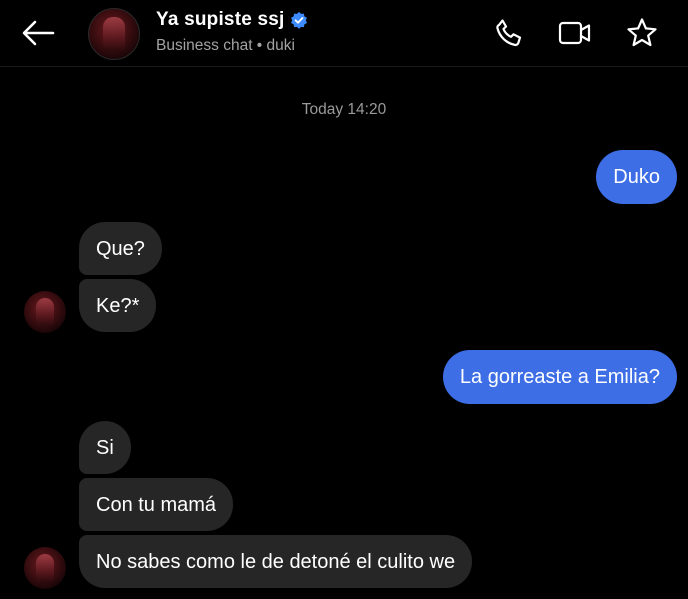 This screenshot has width=688, height=599. I want to click on star-icon, so click(642, 32).